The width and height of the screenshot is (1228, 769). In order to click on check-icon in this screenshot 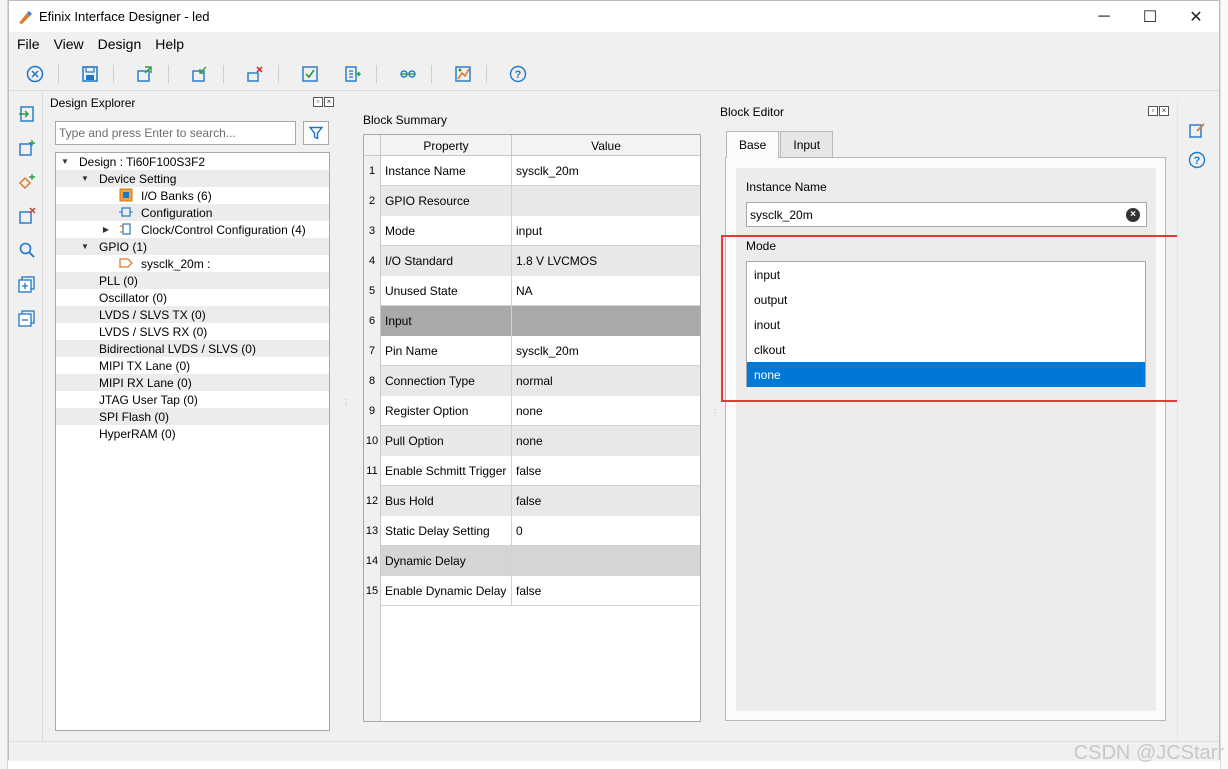, I will do `click(310, 74)`.